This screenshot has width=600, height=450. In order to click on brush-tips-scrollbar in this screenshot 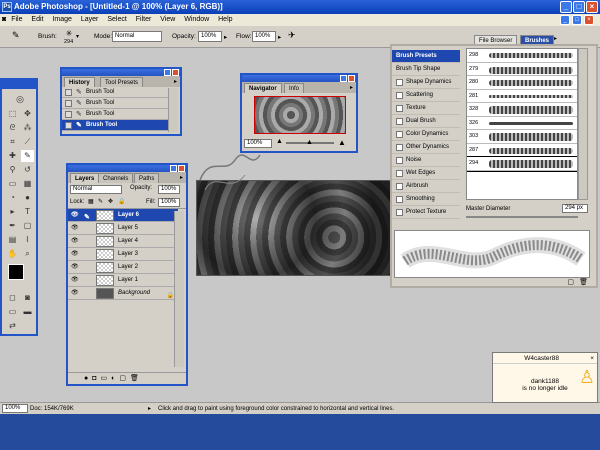, I will do `click(583, 124)`.